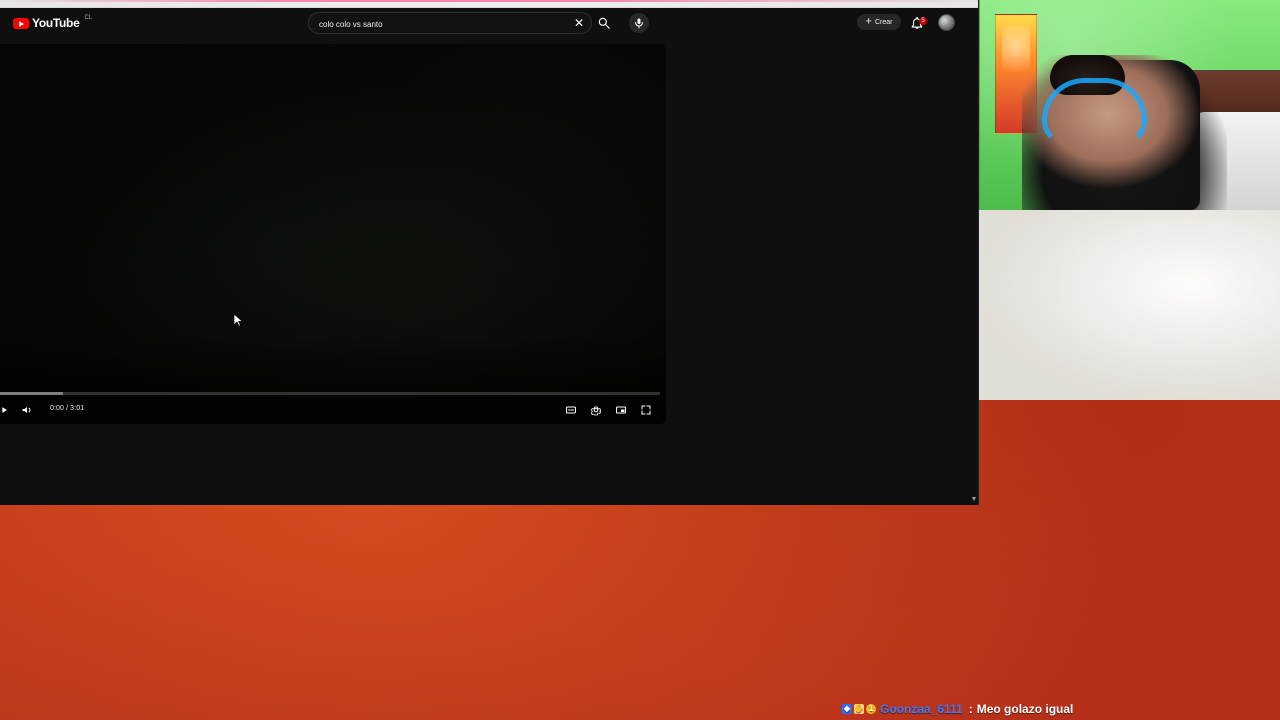 The height and width of the screenshot is (720, 1280). I want to click on gold-badge-icon: 1, so click(871, 709).